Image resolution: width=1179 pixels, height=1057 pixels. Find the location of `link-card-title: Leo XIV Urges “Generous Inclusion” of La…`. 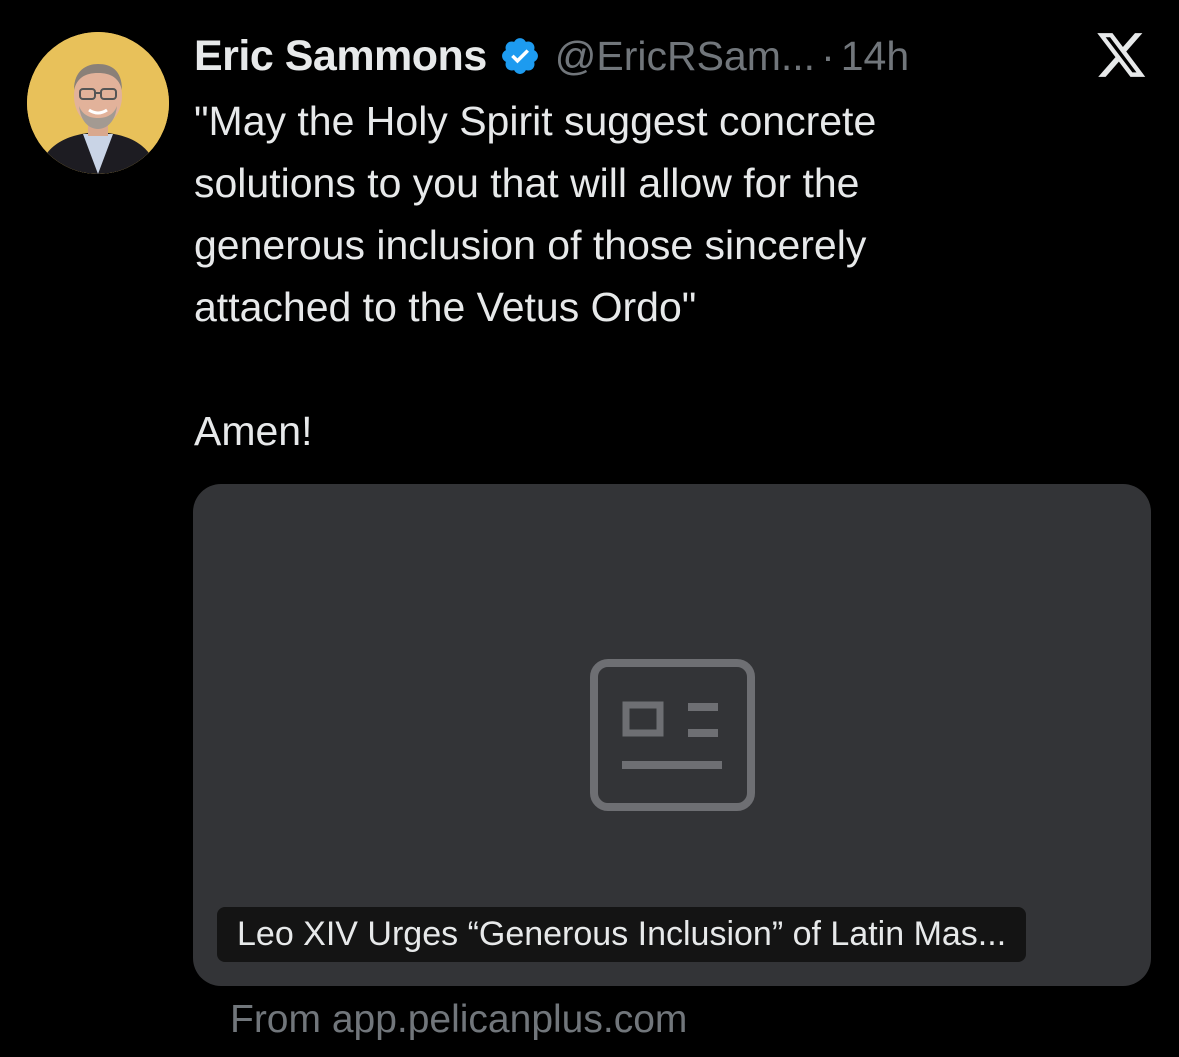

link-card-title: Leo XIV Urges “Generous Inclusion” of La… is located at coordinates (622, 934).